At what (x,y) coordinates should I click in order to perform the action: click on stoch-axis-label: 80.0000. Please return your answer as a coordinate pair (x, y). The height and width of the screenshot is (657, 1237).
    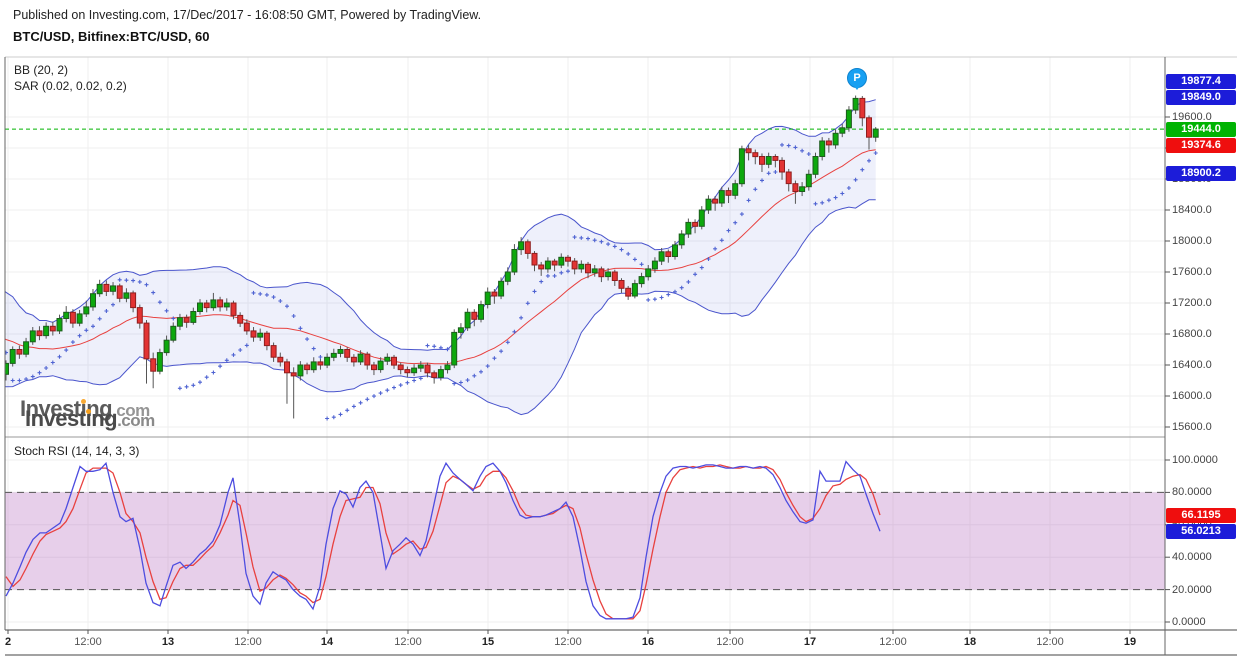
    Looking at the image, I should click on (1192, 492).